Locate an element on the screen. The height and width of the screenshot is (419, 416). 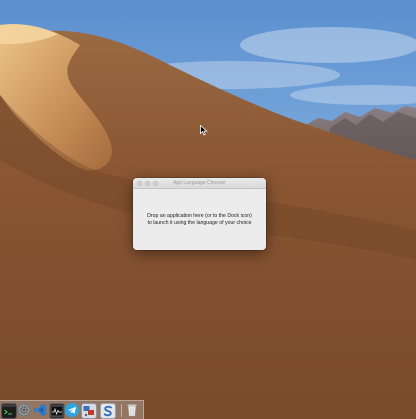
scrivener-s-icon is located at coordinates (108, 411).